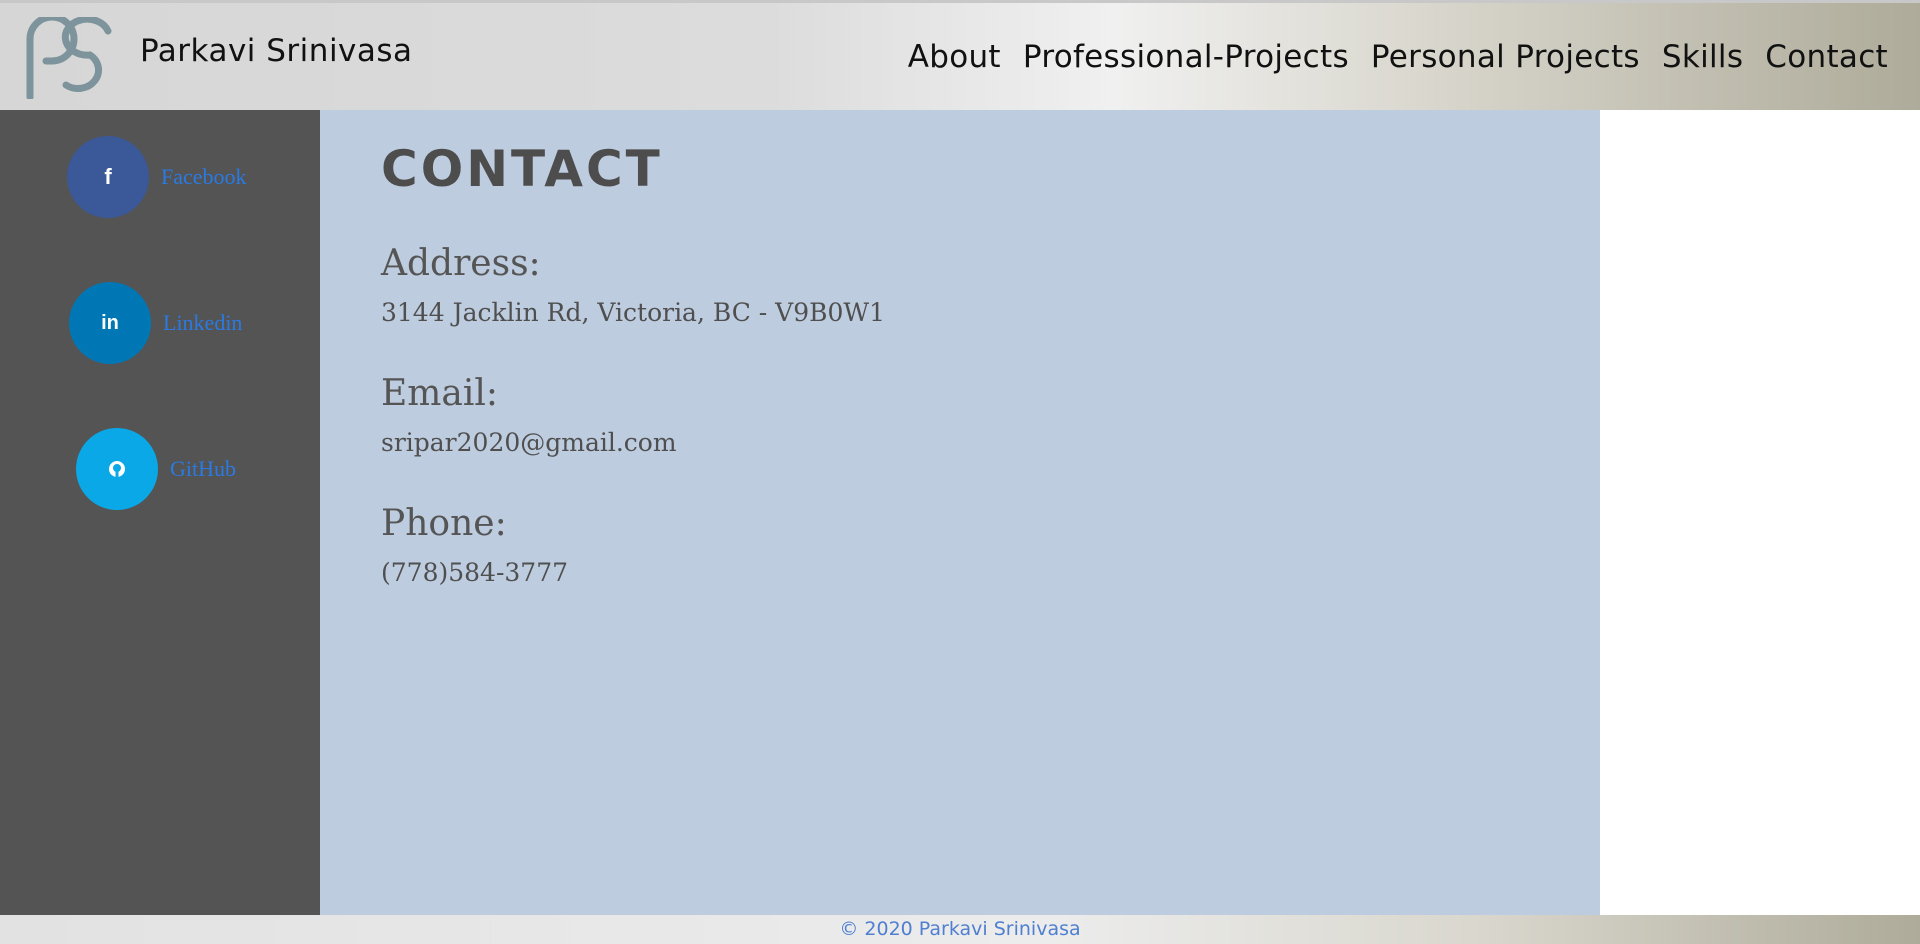 This screenshot has width=1920, height=944. I want to click on linkedin-link: in Linkedin, so click(155, 323).